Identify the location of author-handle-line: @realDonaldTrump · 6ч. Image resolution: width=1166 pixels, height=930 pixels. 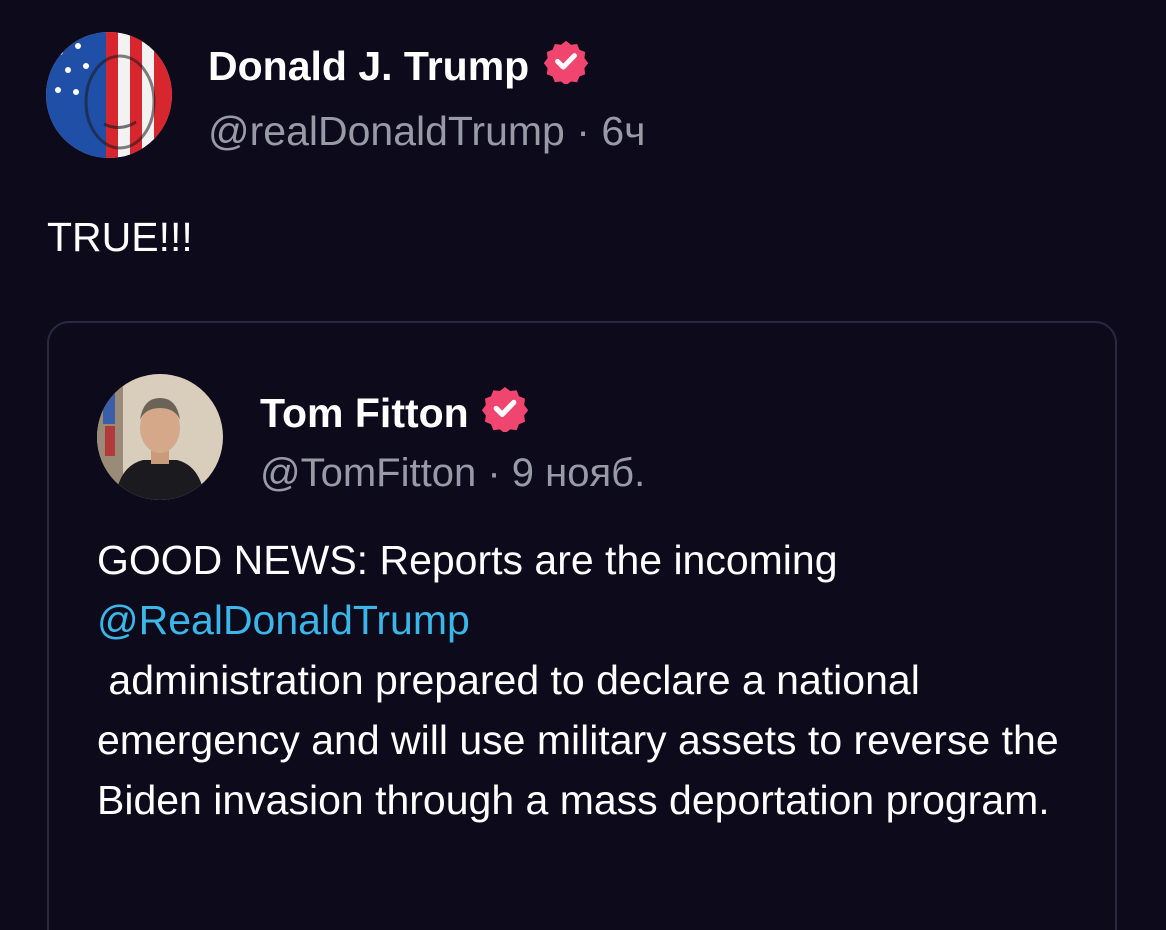
(427, 131).